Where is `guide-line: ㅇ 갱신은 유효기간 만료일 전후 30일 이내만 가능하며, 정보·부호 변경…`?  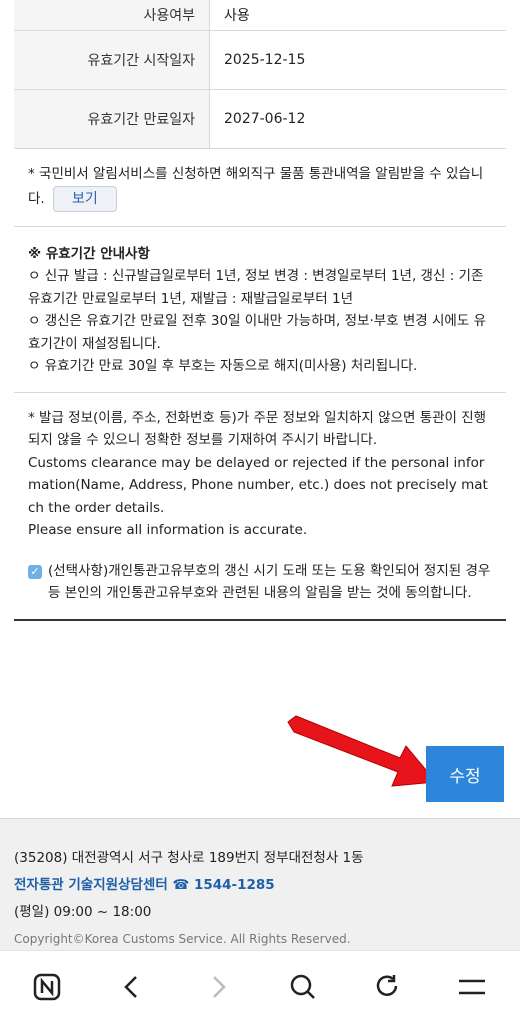 guide-line: ㅇ 갱신은 유효기간 만료일 전후 30일 이내만 가능하며, 정보·부호 변경… is located at coordinates (257, 332).